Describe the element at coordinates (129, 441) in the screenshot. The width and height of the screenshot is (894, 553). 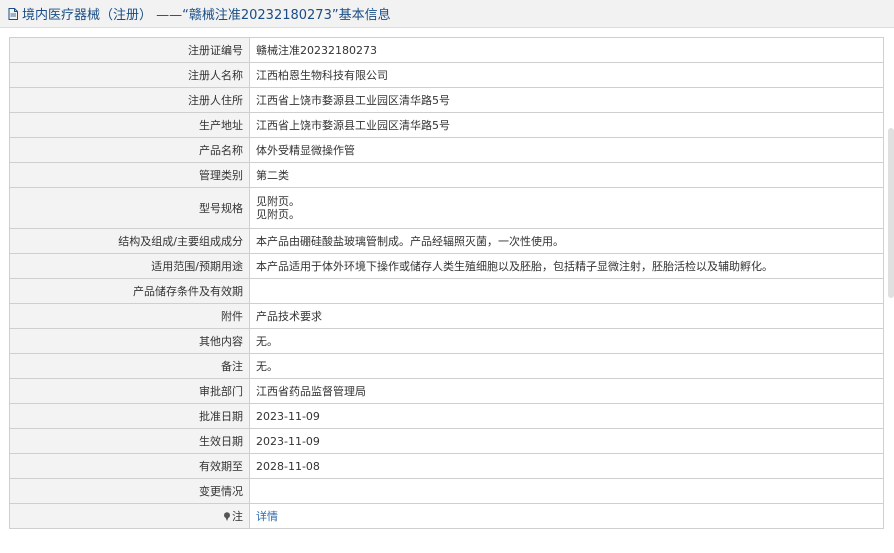
I see `row-label: 生效日期` at that location.